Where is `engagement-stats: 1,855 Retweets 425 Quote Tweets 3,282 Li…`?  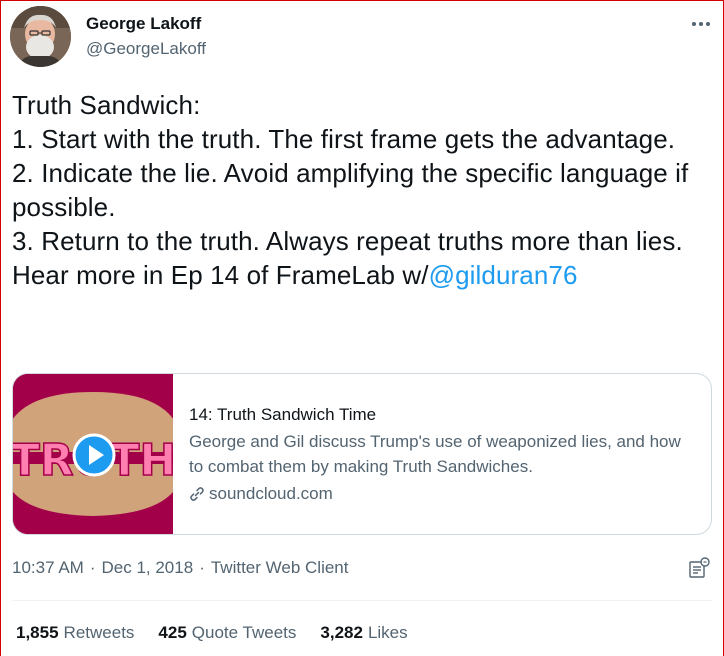 engagement-stats: 1,855 Retweets 425 Quote Tweets 3,282 Li… is located at coordinates (224, 633).